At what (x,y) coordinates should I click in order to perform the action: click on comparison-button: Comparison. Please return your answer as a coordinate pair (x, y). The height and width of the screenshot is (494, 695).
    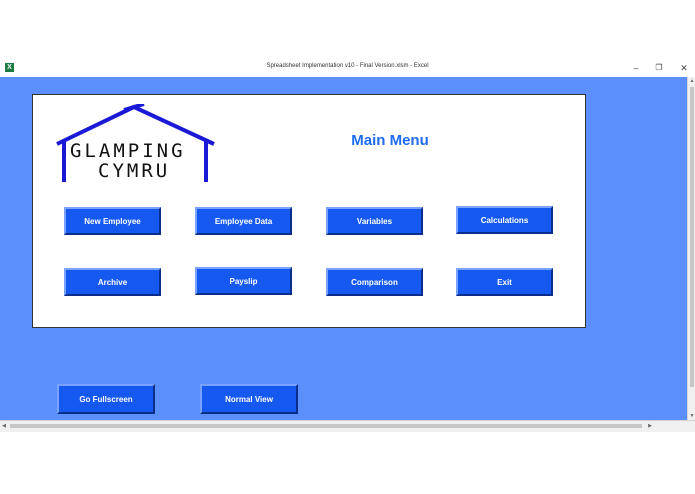
    Looking at the image, I should click on (374, 282).